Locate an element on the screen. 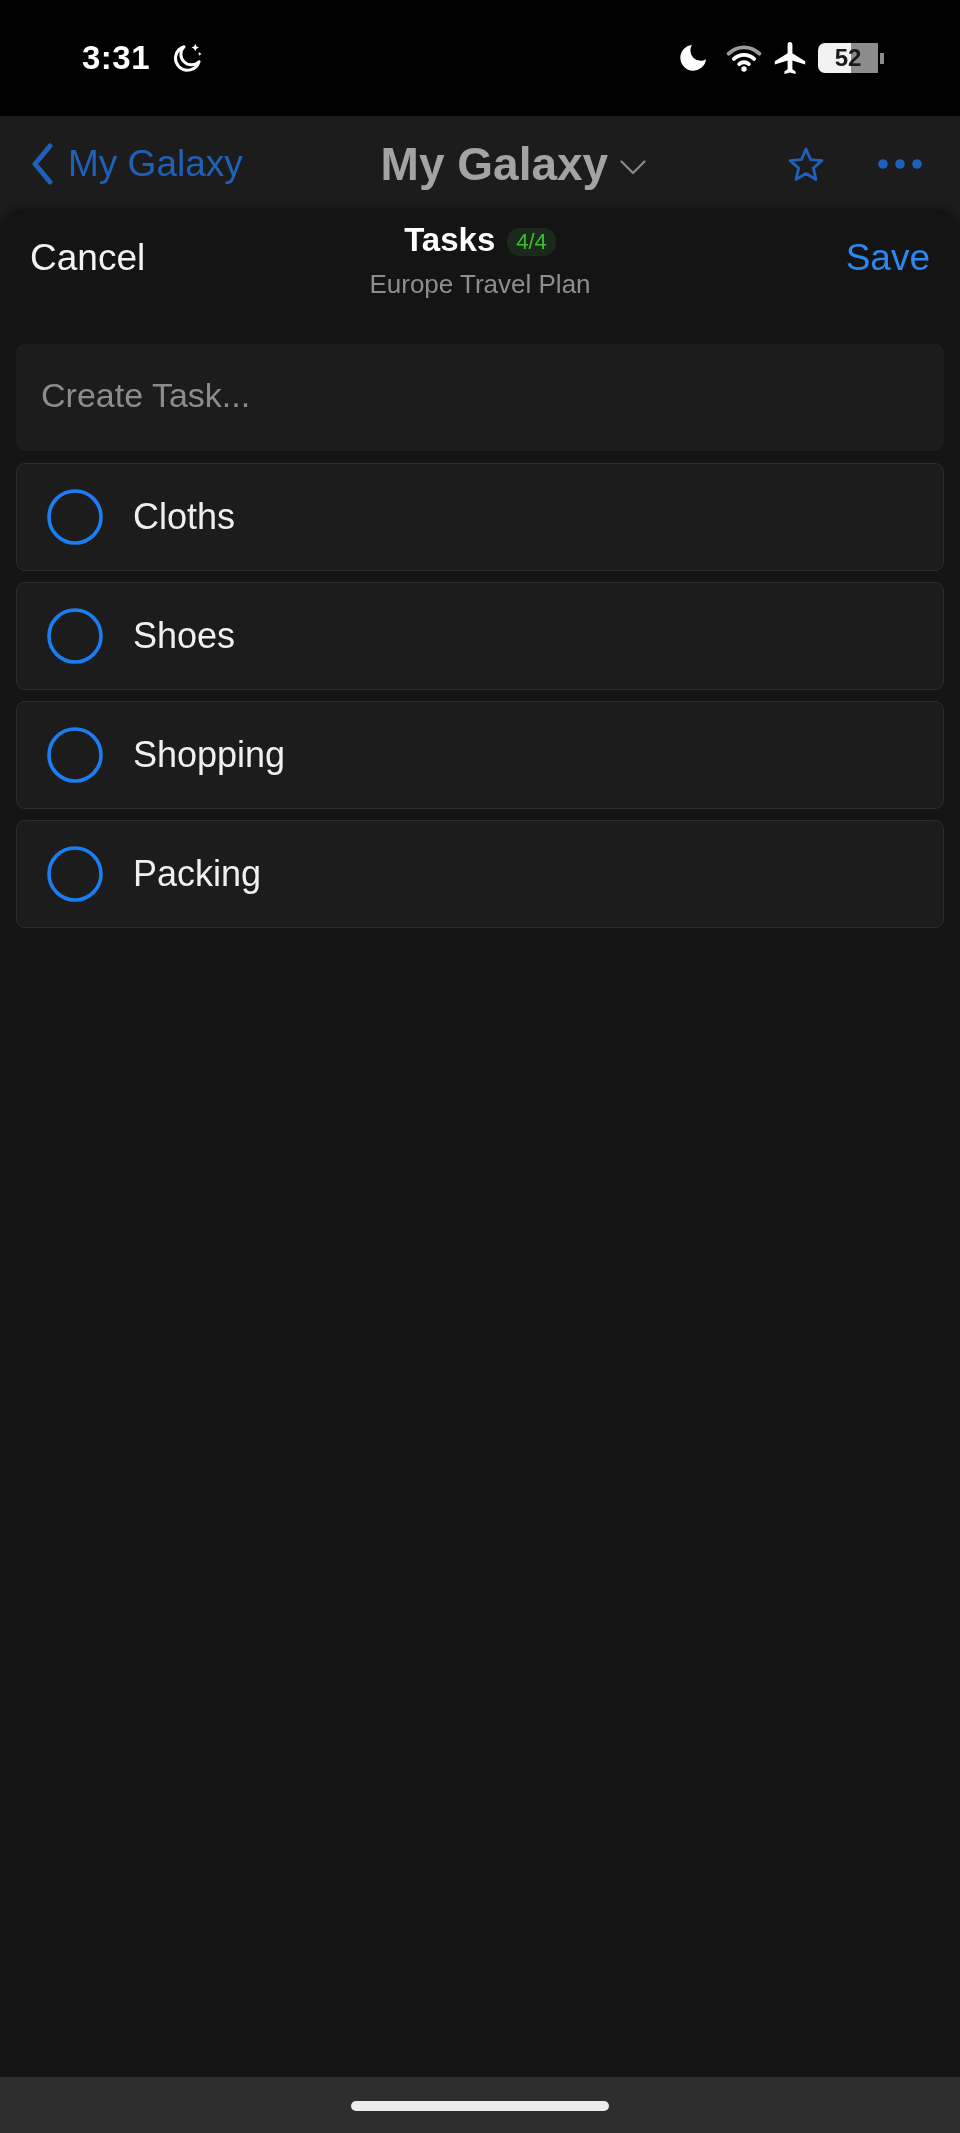 The width and height of the screenshot is (960, 2133). caret-down-icon is located at coordinates (633, 167).